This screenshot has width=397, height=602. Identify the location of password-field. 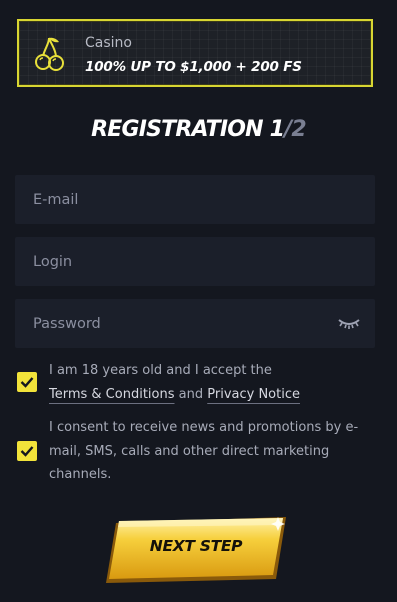
(195, 323).